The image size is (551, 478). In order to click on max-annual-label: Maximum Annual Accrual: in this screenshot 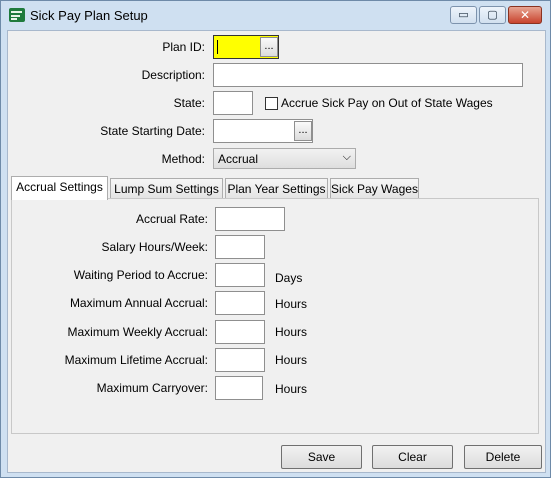, I will do `click(138, 303)`.